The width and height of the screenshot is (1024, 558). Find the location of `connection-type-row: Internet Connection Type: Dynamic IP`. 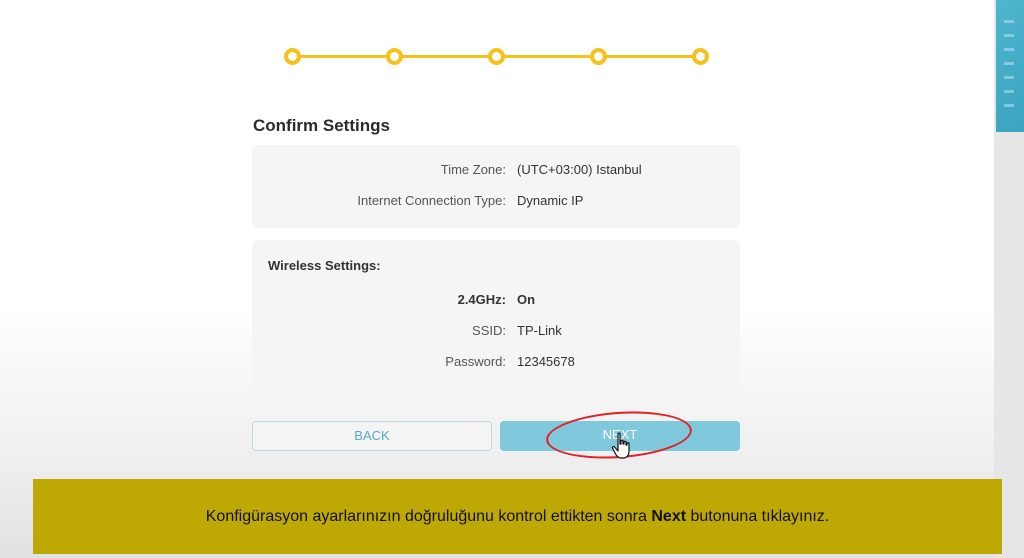

connection-type-row: Internet Connection Type: Dynamic IP is located at coordinates (496, 203).